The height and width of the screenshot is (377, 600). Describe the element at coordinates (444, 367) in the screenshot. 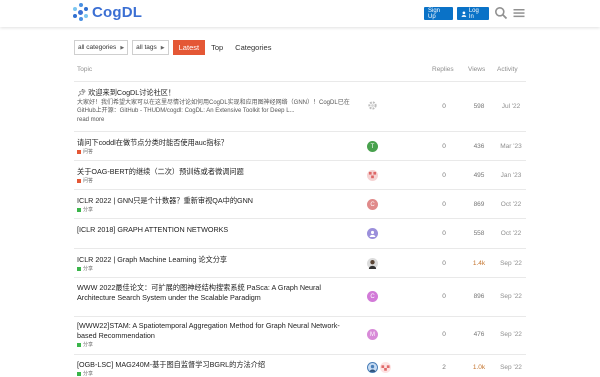

I see `reply-count: 2` at that location.